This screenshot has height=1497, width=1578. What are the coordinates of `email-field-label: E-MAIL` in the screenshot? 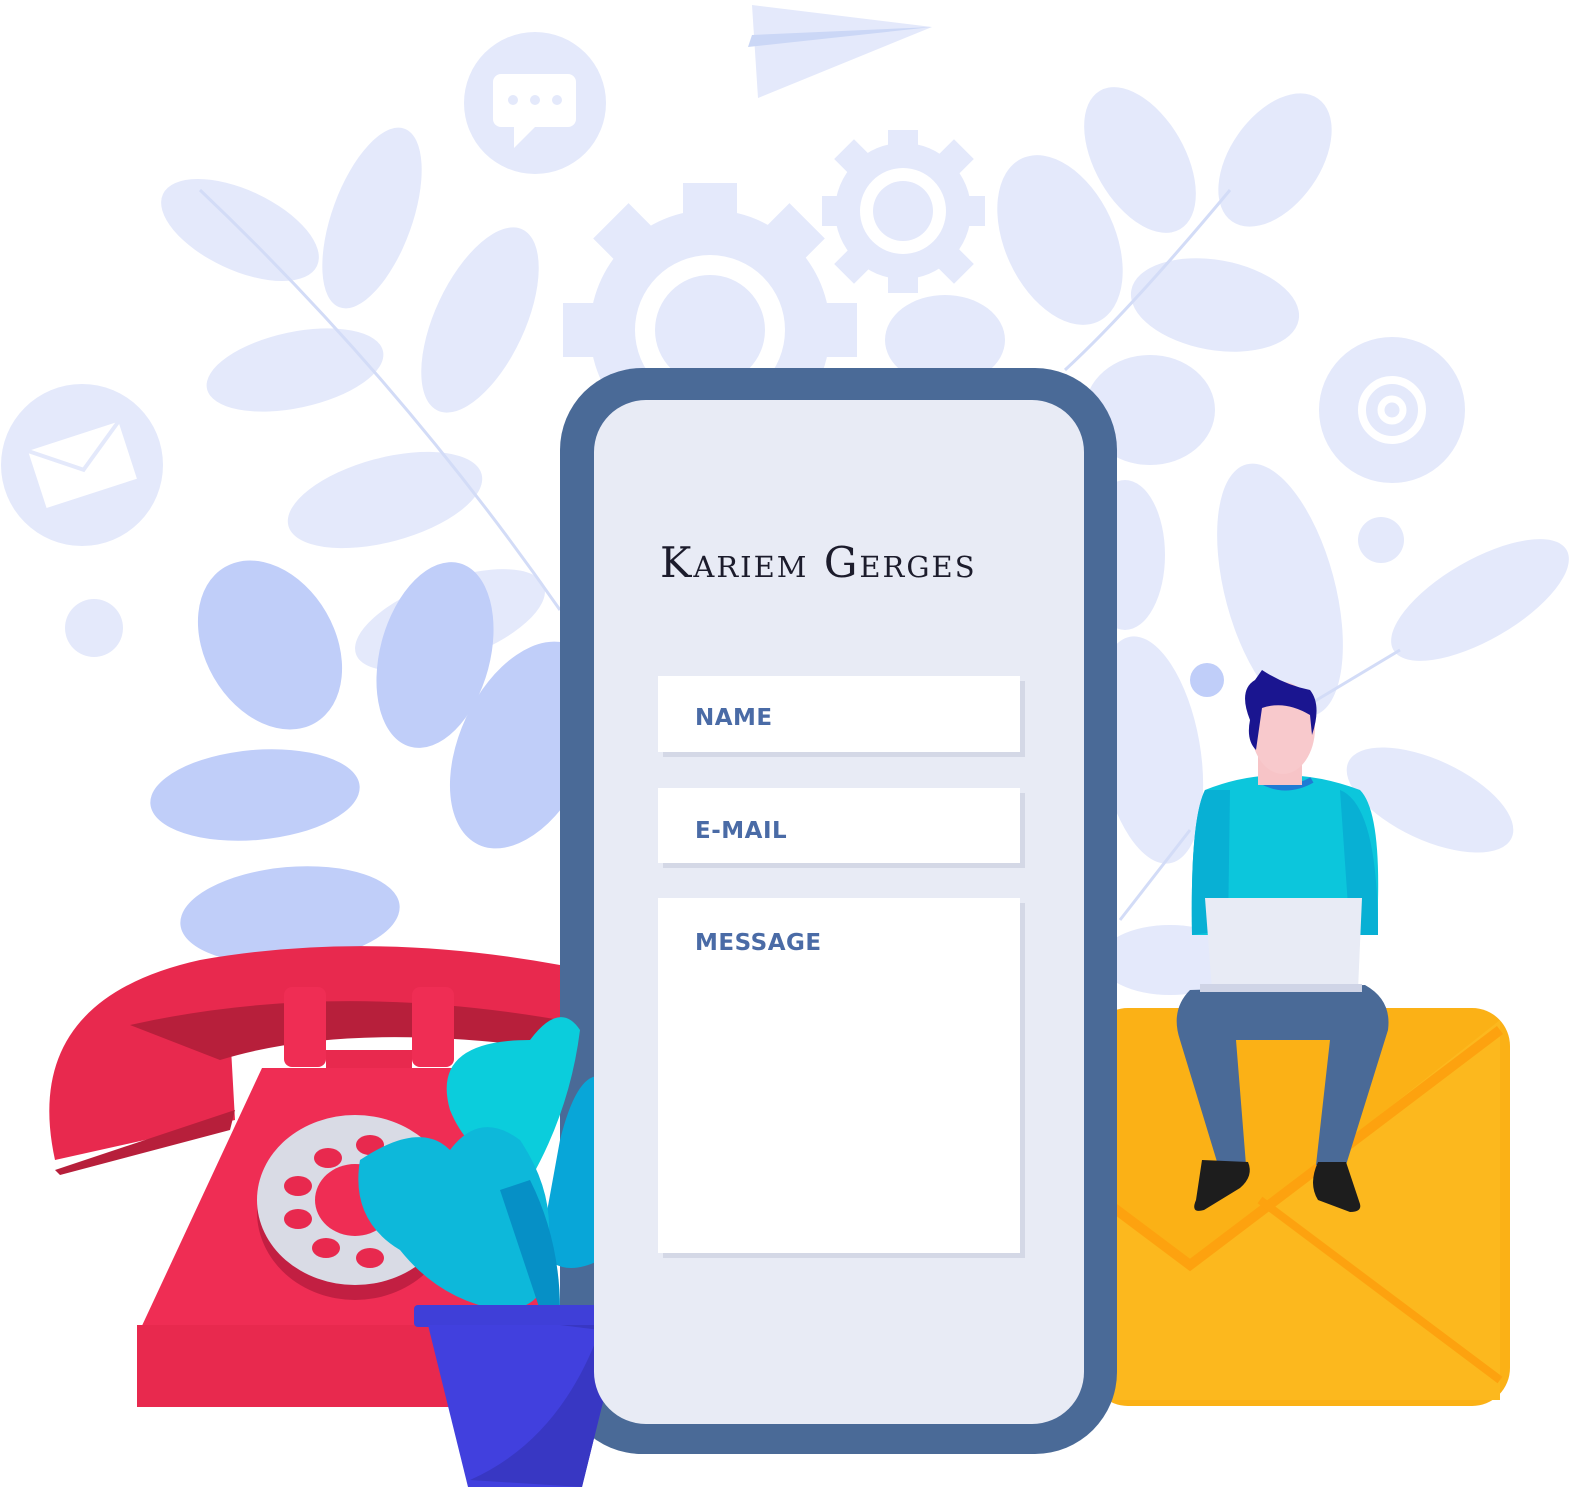 It's located at (741, 831).